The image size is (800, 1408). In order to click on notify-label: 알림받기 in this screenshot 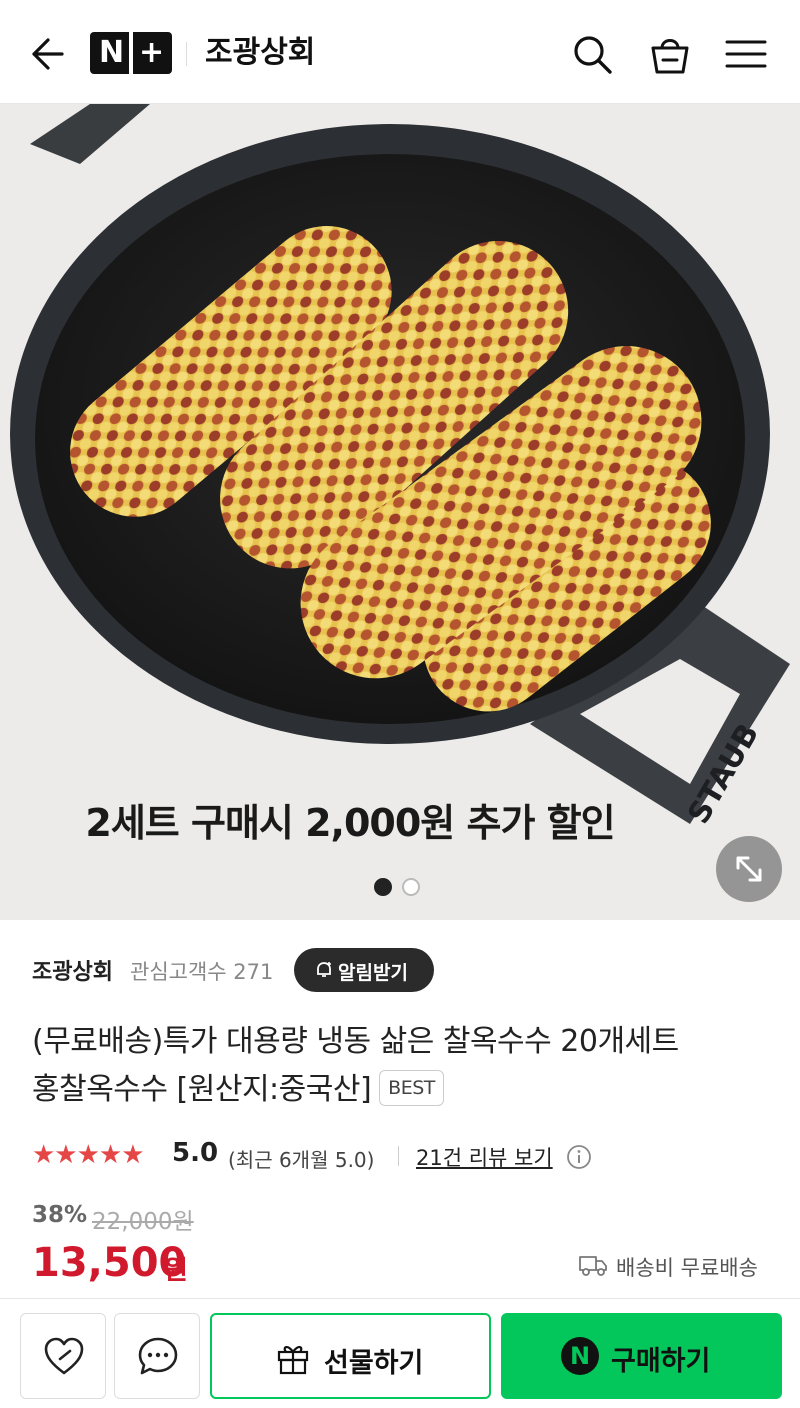, I will do `click(373, 973)`.